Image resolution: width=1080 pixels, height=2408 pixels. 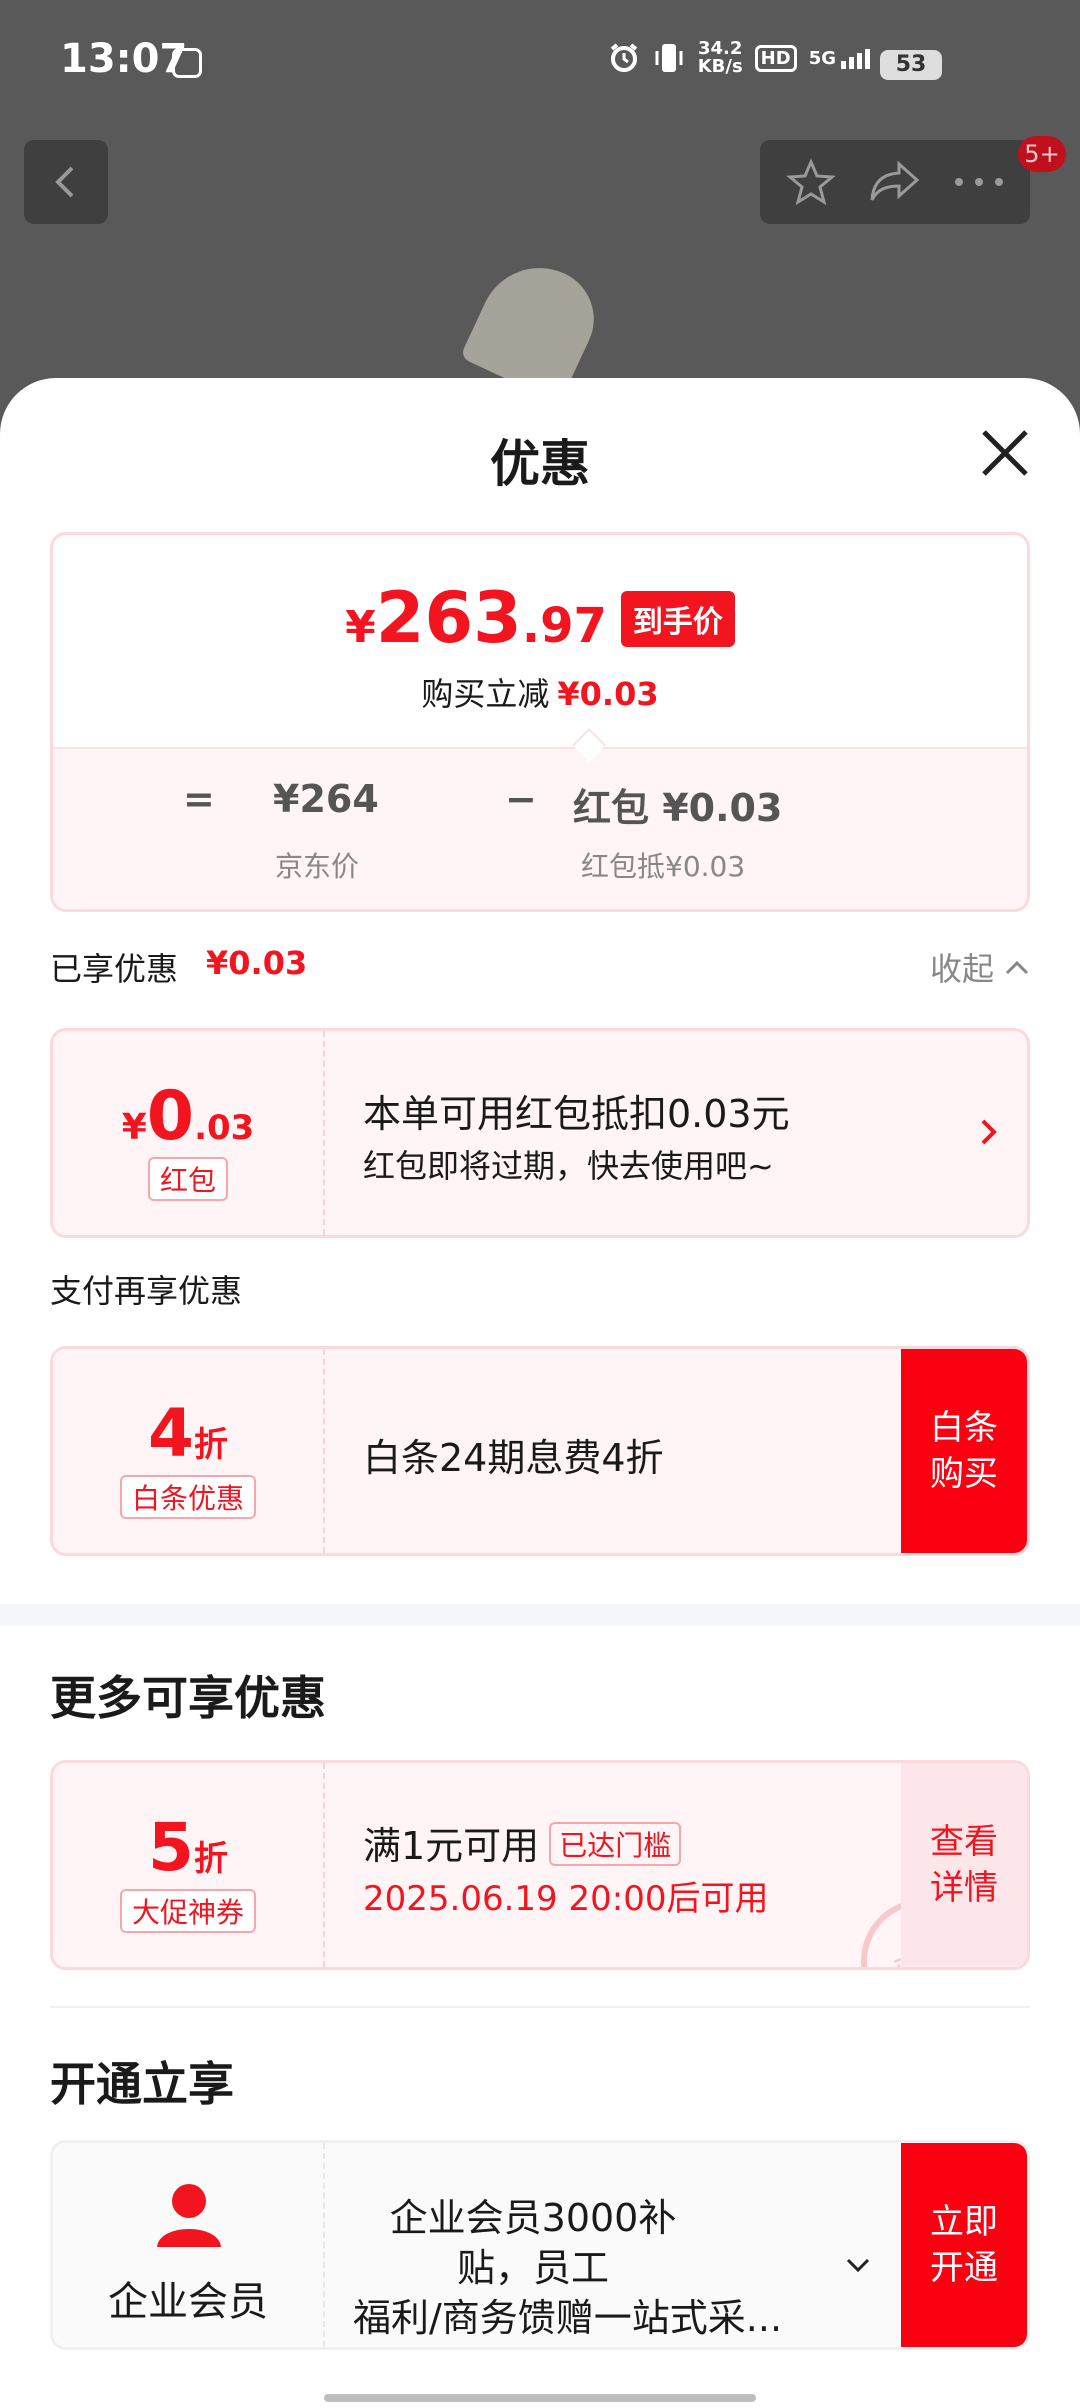 What do you see at coordinates (858, 2266) in the screenshot?
I see `chevron-down-icon` at bounding box center [858, 2266].